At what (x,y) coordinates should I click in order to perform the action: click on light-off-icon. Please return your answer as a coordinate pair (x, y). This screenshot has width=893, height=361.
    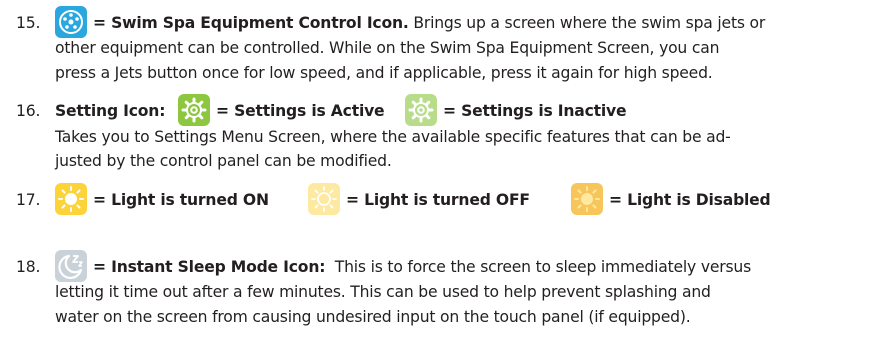
    Looking at the image, I should click on (324, 199).